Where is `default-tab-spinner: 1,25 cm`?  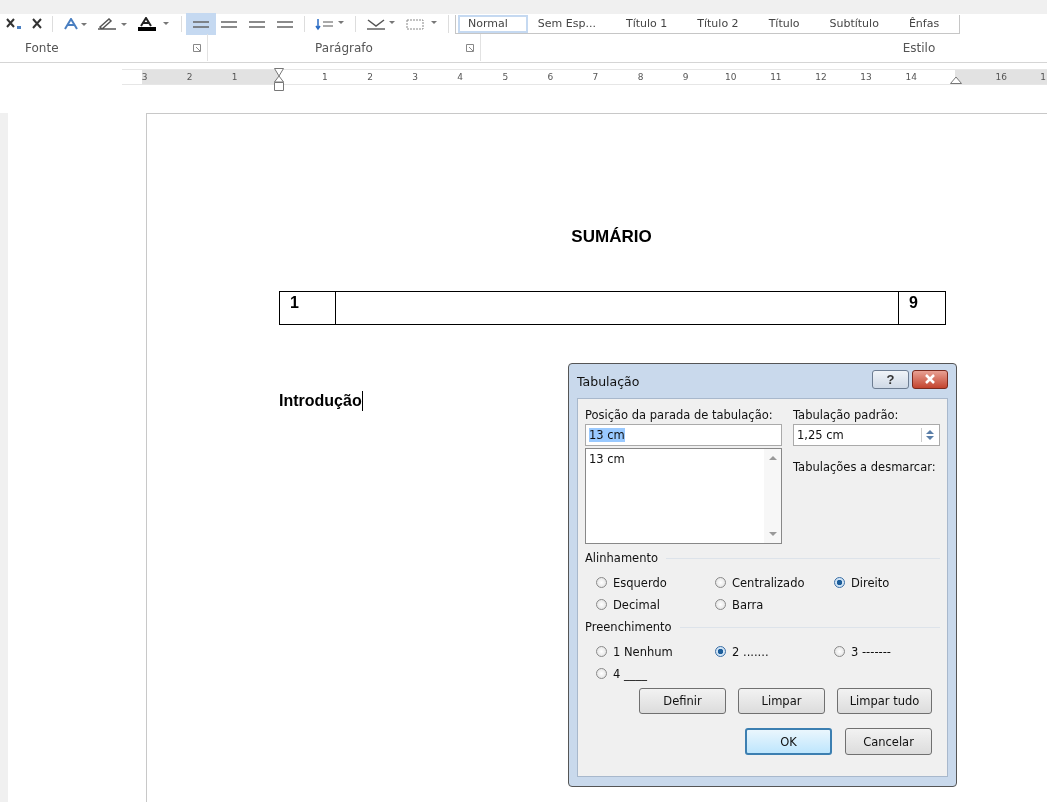
default-tab-spinner: 1,25 cm is located at coordinates (866, 435).